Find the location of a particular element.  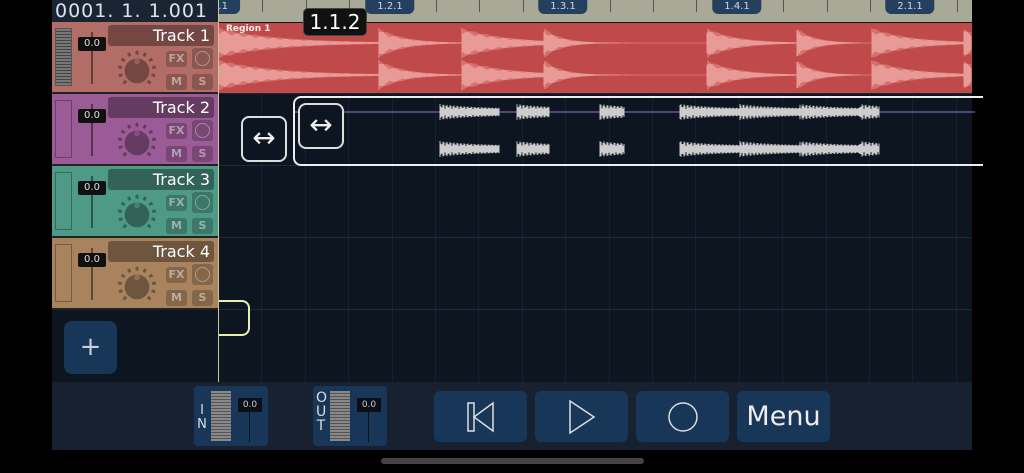

ruler-bar-label: 1.3.1 is located at coordinates (563, 7).